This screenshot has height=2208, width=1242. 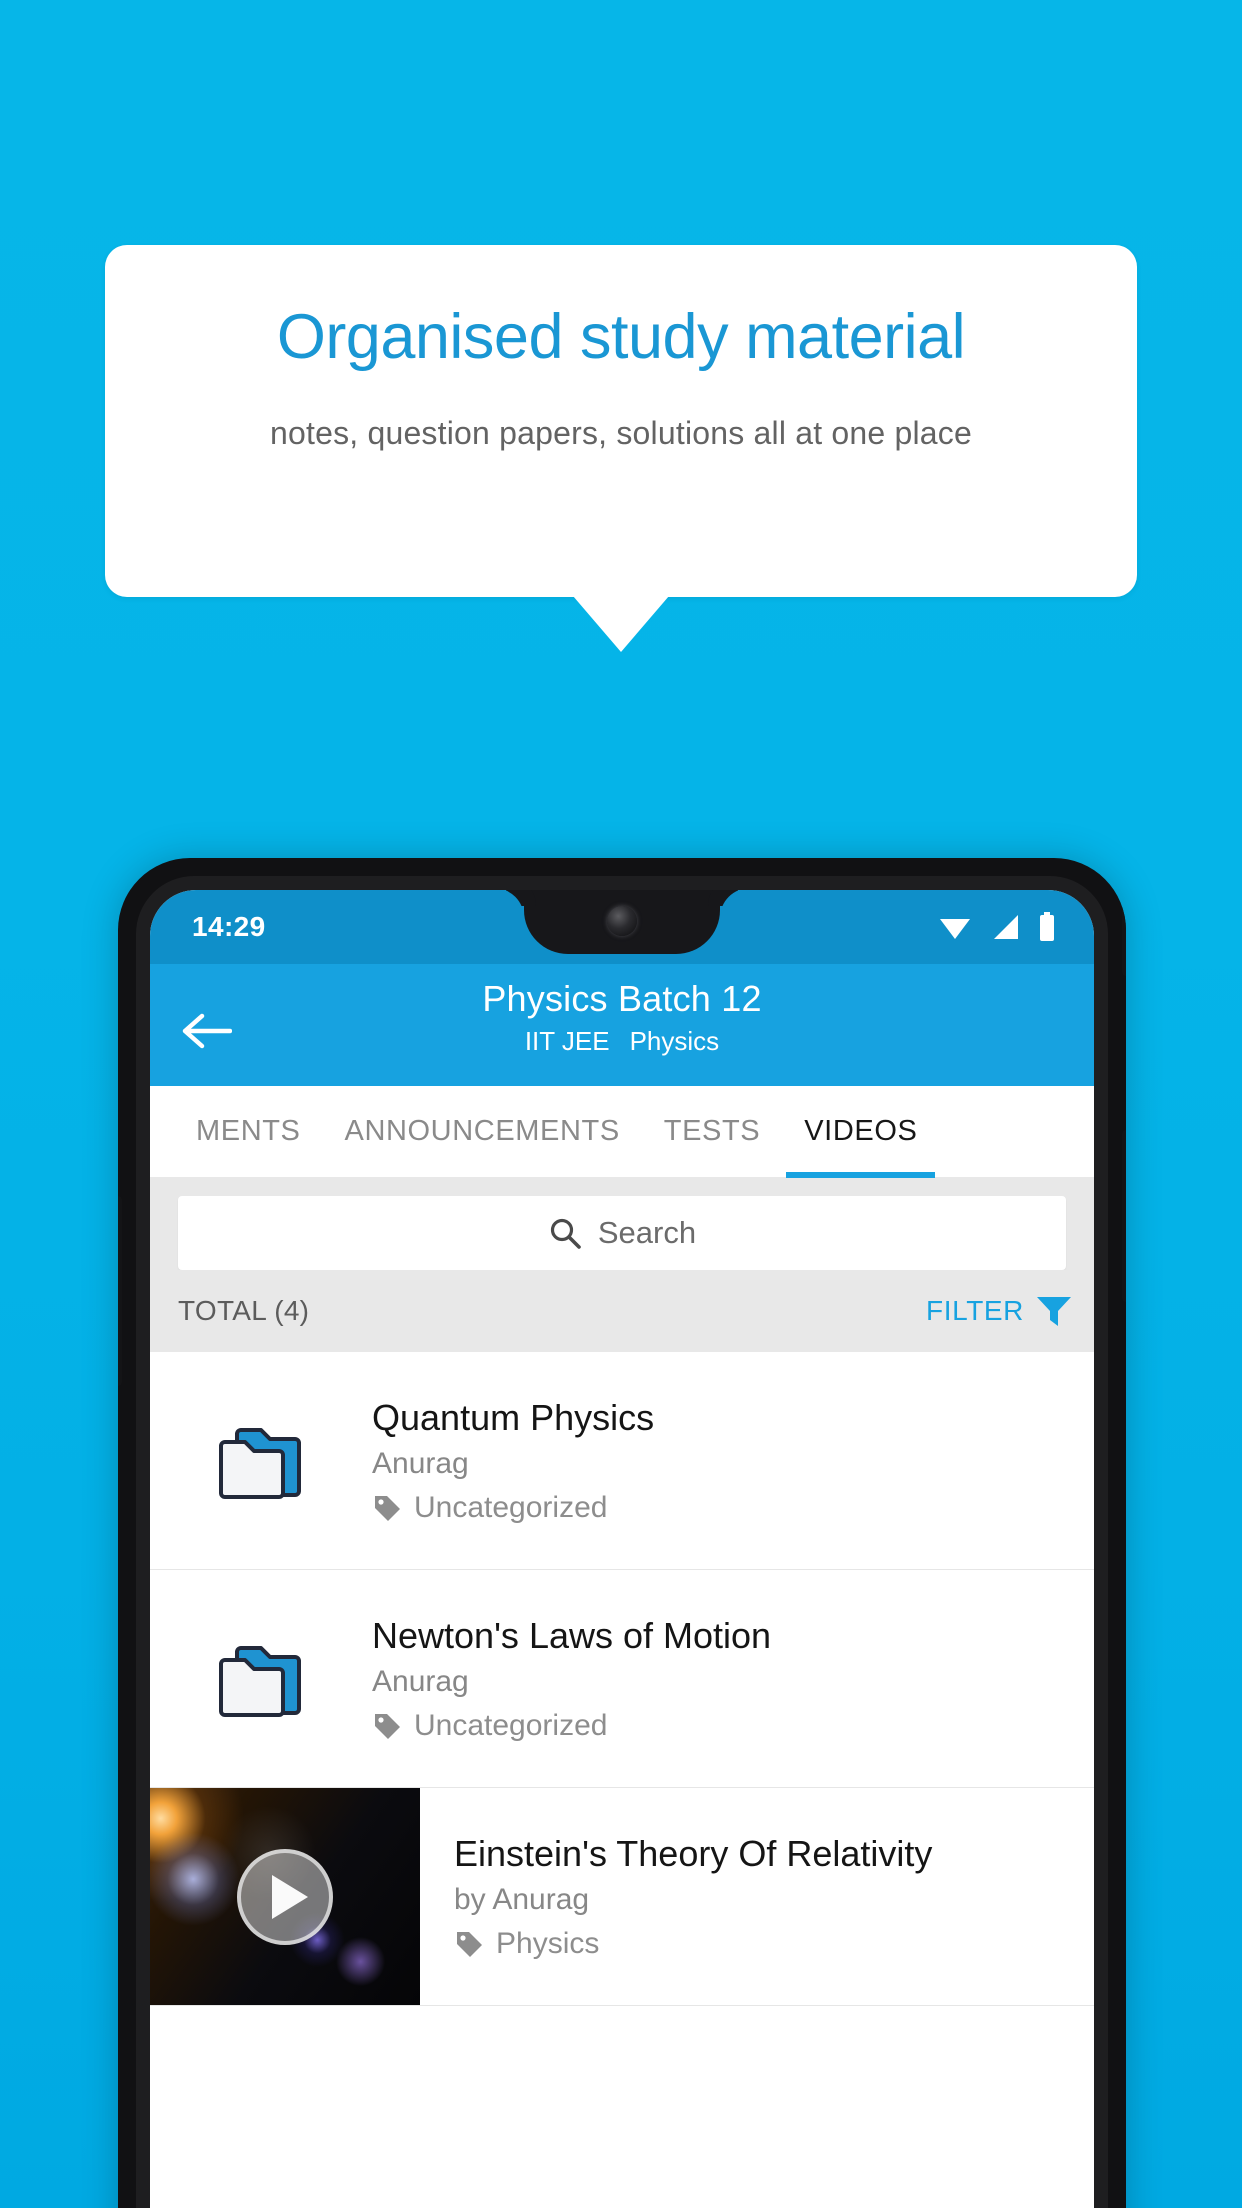 I want to click on signal-icon, so click(x=1006, y=927).